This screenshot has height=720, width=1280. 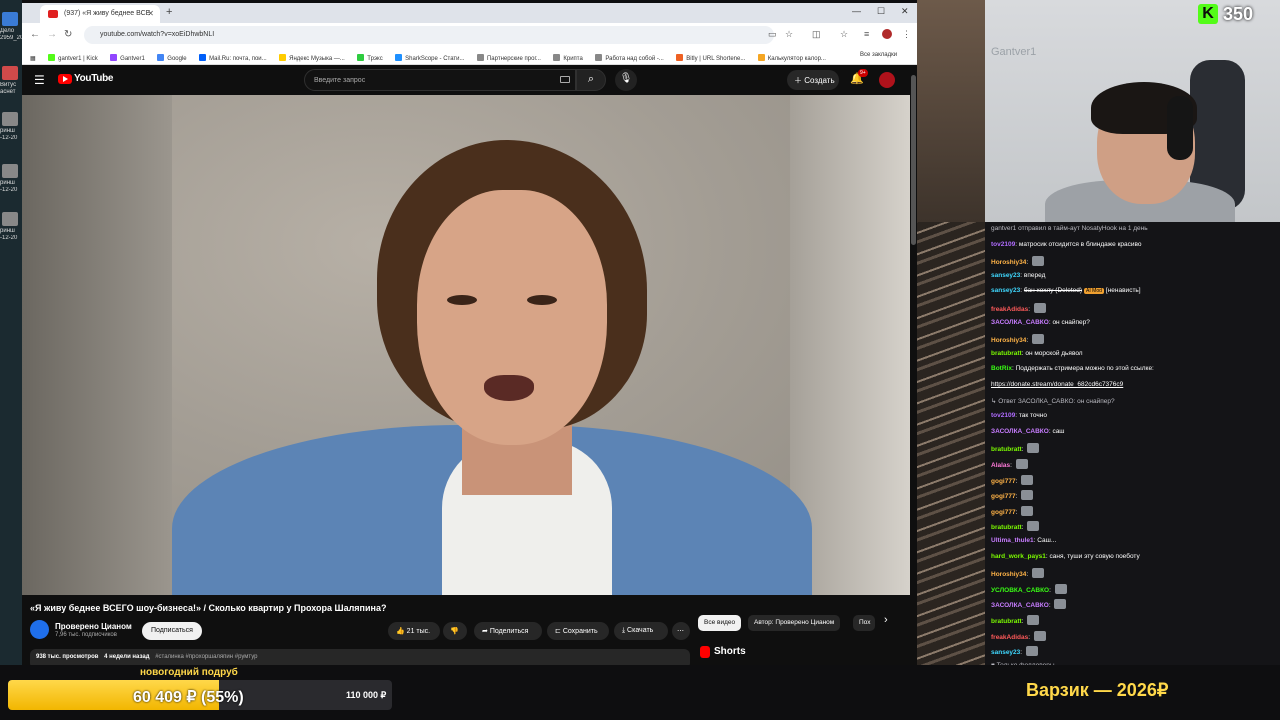 I want to click on more-icon: ⋮, so click(x=906, y=34).